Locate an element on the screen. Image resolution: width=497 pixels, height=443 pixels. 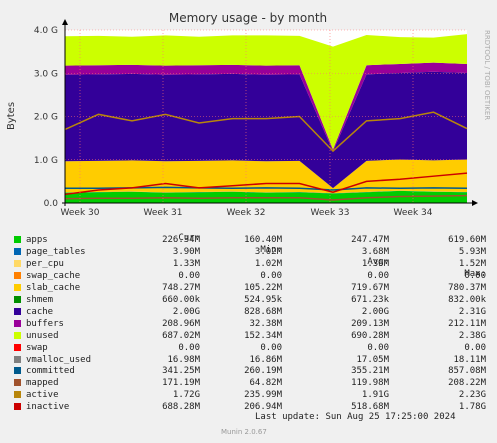
legend-max: 780.37M is located at coordinates (467, 287).